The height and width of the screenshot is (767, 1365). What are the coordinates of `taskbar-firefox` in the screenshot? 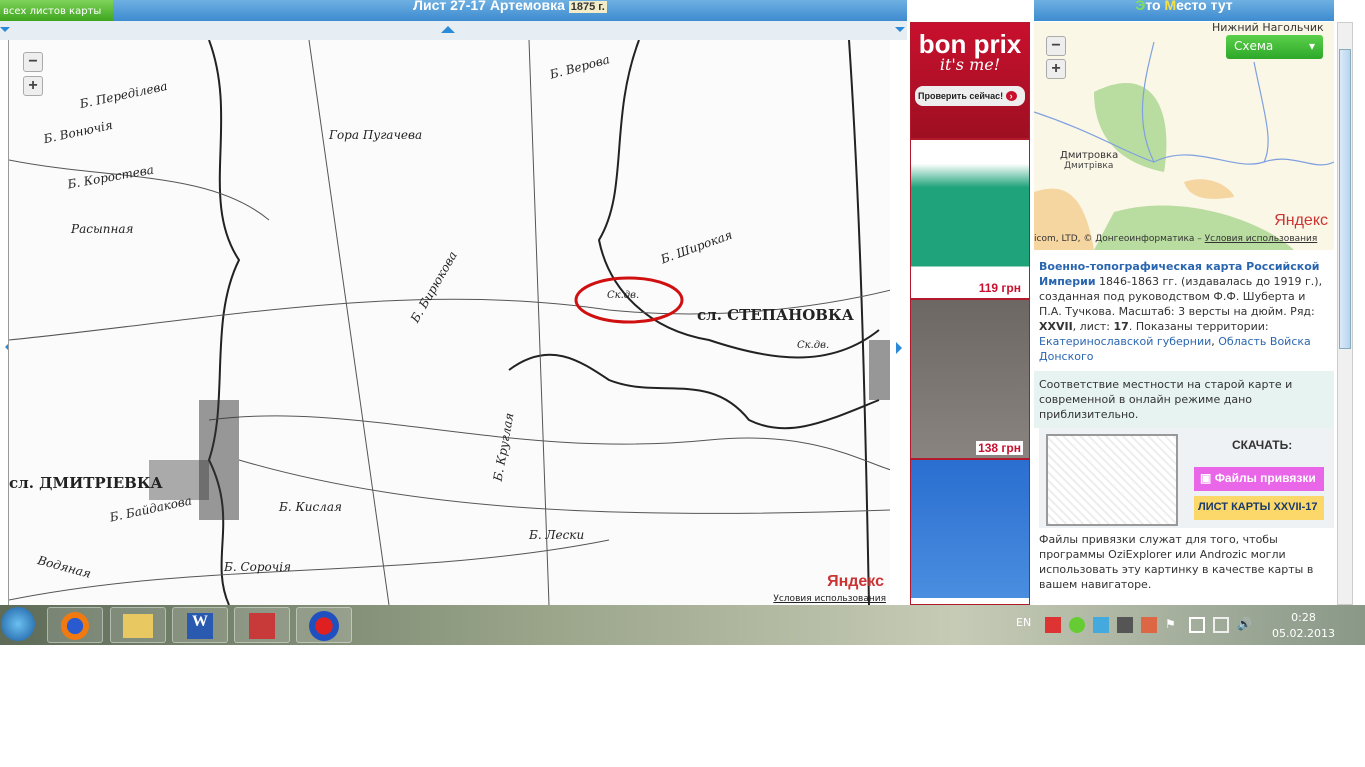 It's located at (75, 625).